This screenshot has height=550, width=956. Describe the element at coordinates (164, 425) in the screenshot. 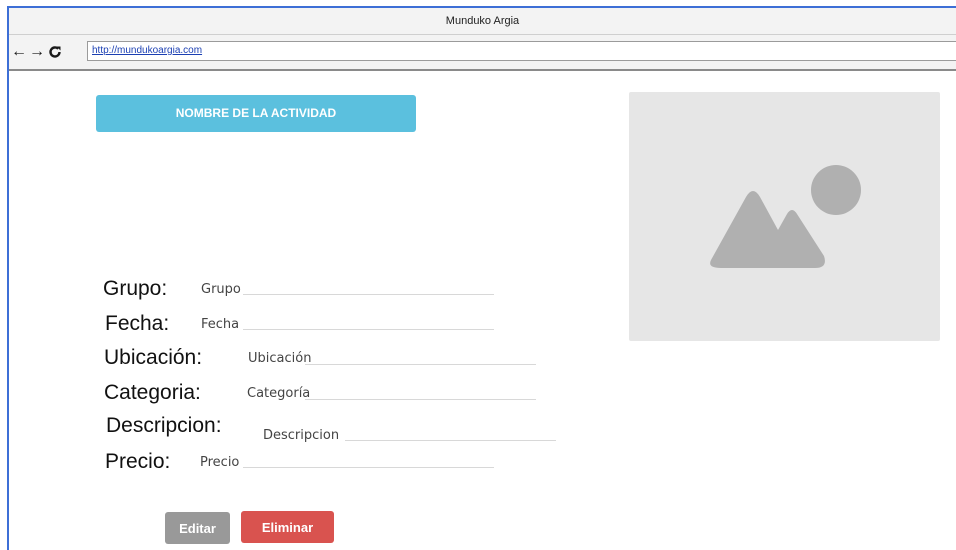

I see `descripcion-label: Descripcion:` at that location.